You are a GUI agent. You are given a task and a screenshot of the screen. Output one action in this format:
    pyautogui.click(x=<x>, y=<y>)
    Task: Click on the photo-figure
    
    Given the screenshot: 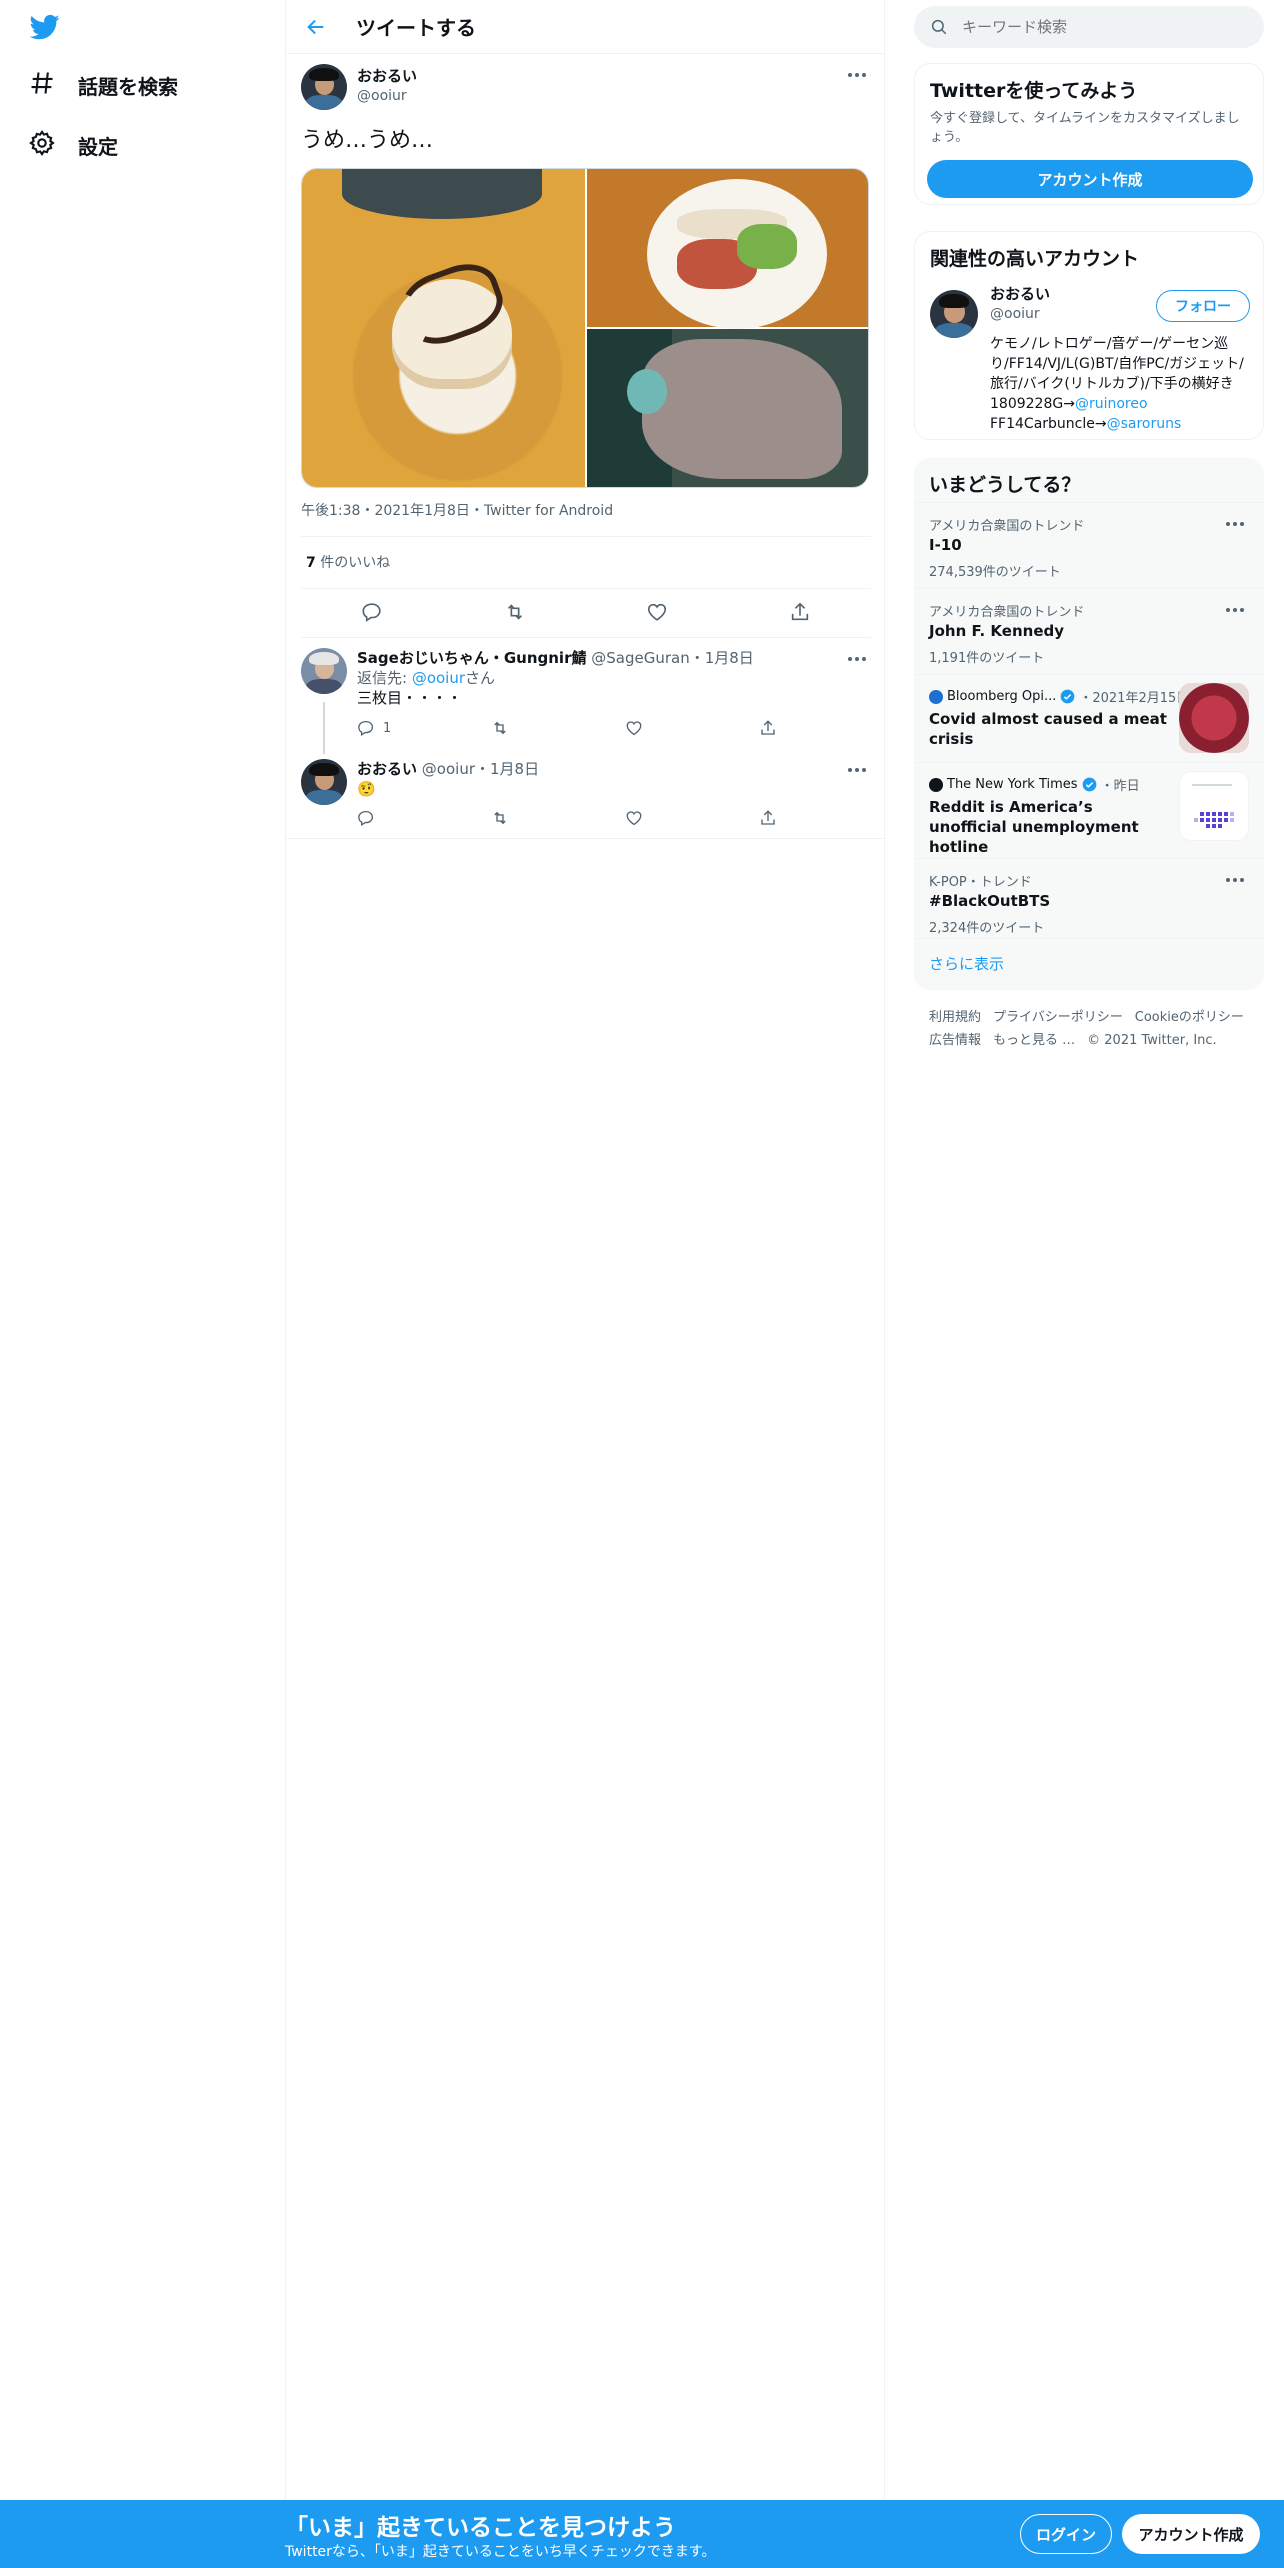 What is the action you would take?
    pyautogui.click(x=727, y=408)
    